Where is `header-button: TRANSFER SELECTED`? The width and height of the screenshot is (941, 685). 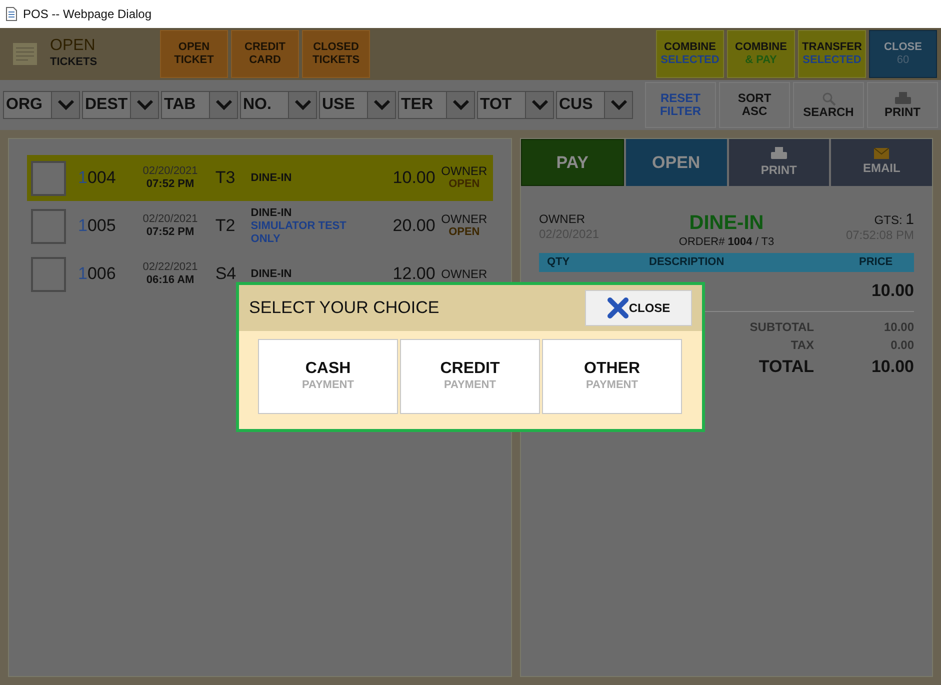 header-button: TRANSFER SELECTED is located at coordinates (832, 54).